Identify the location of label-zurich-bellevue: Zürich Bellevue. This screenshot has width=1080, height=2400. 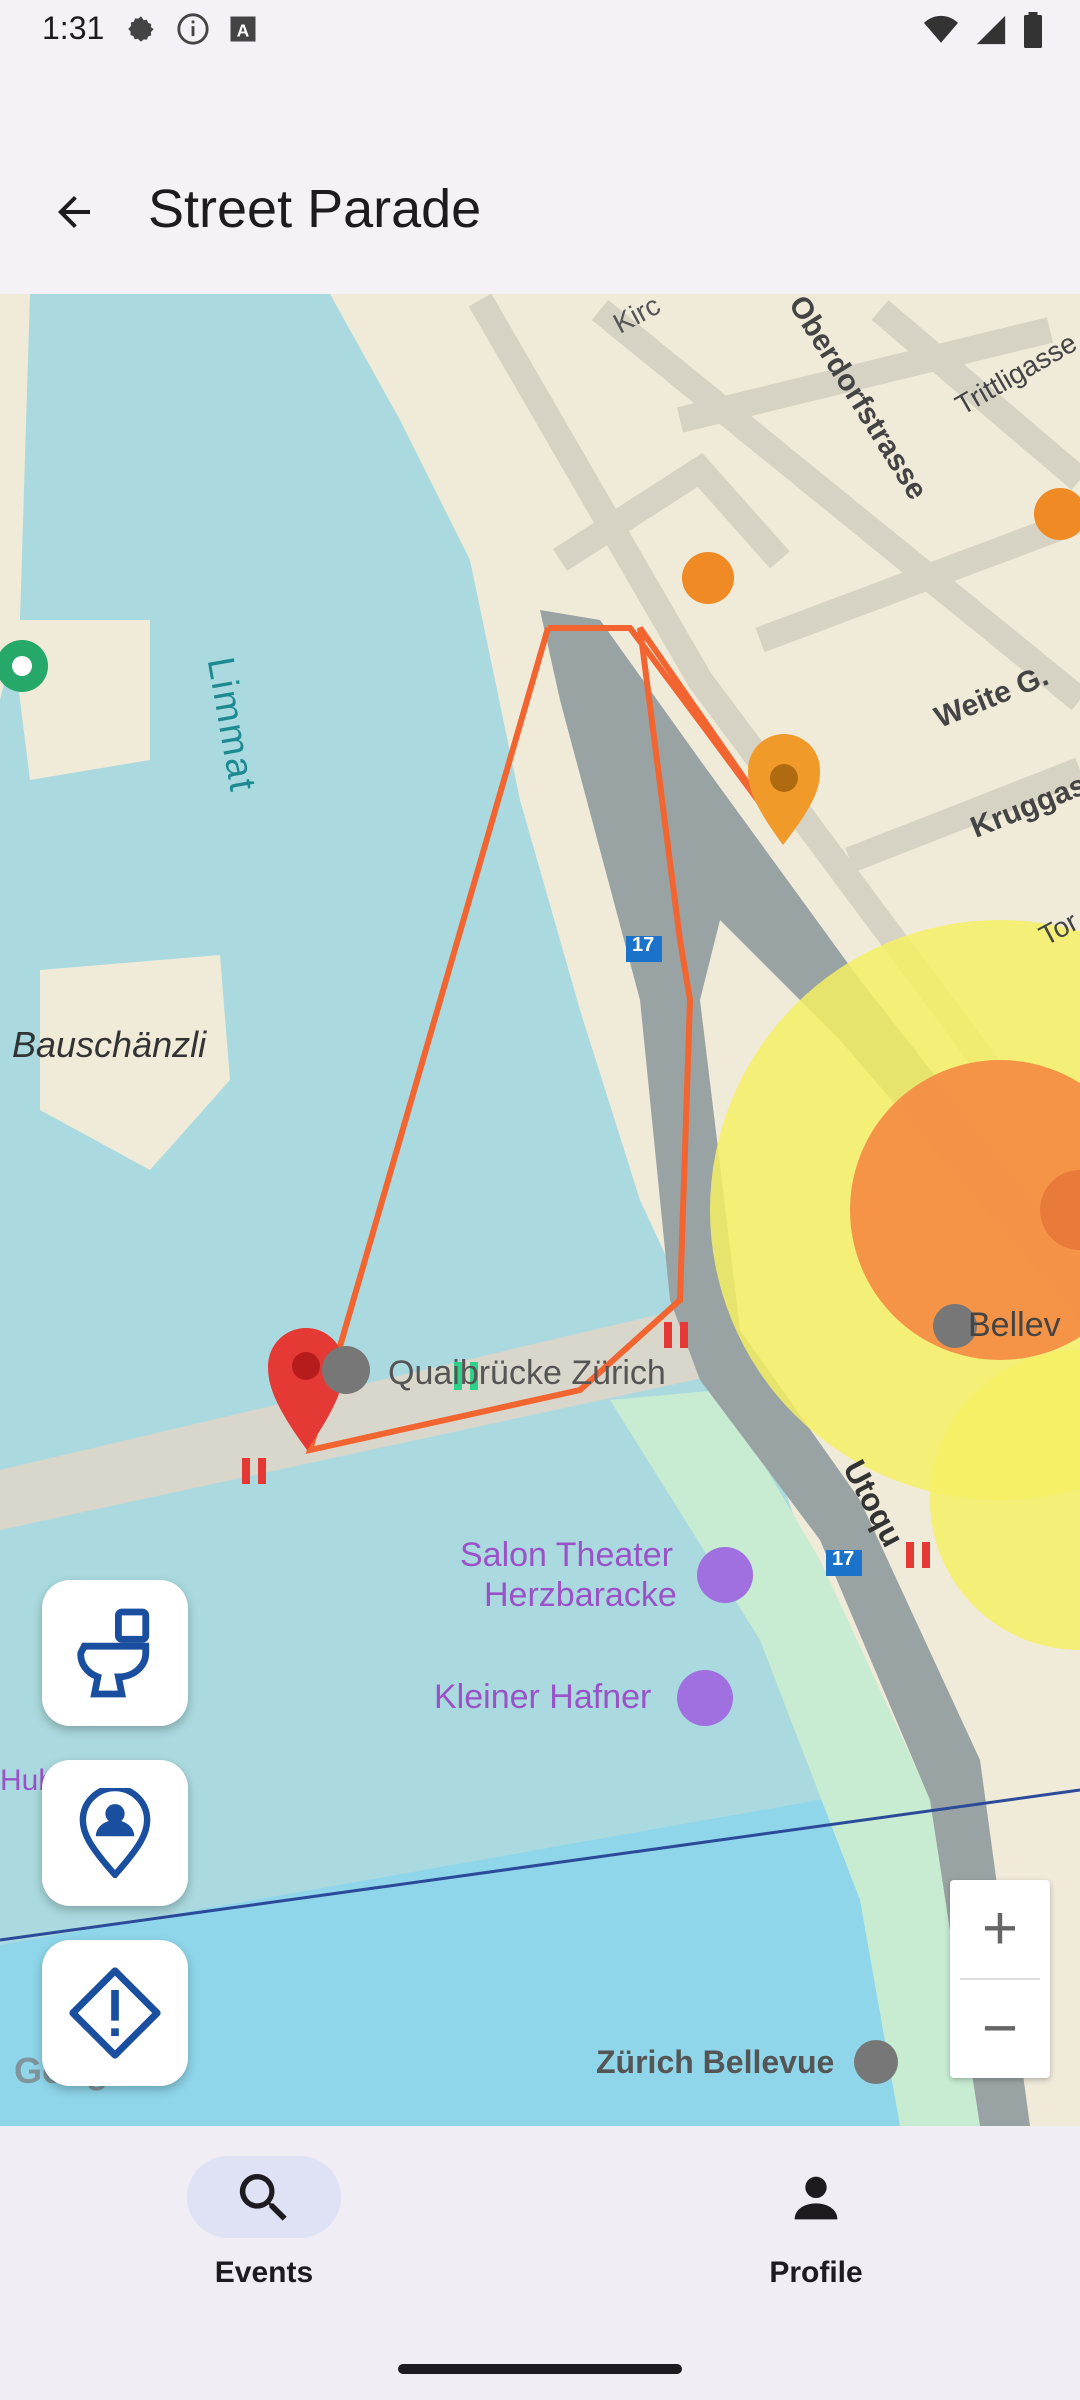
(715, 2062).